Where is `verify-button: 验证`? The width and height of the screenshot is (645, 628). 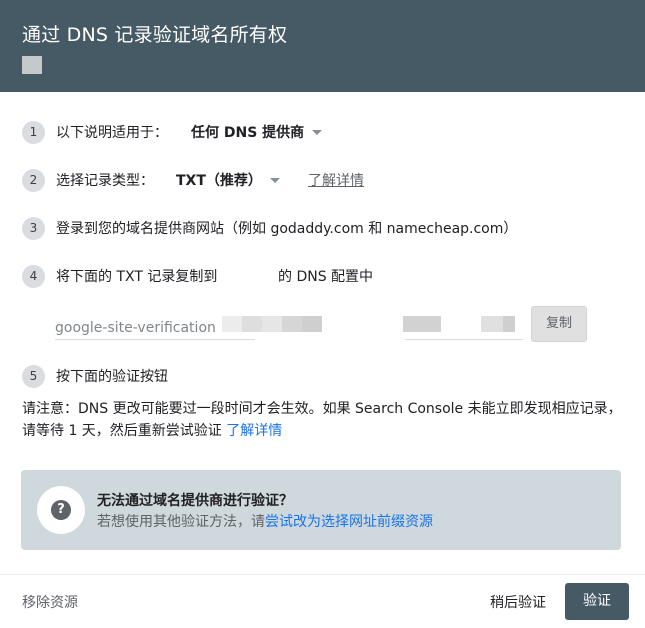
verify-button: 验证 is located at coordinates (597, 601).